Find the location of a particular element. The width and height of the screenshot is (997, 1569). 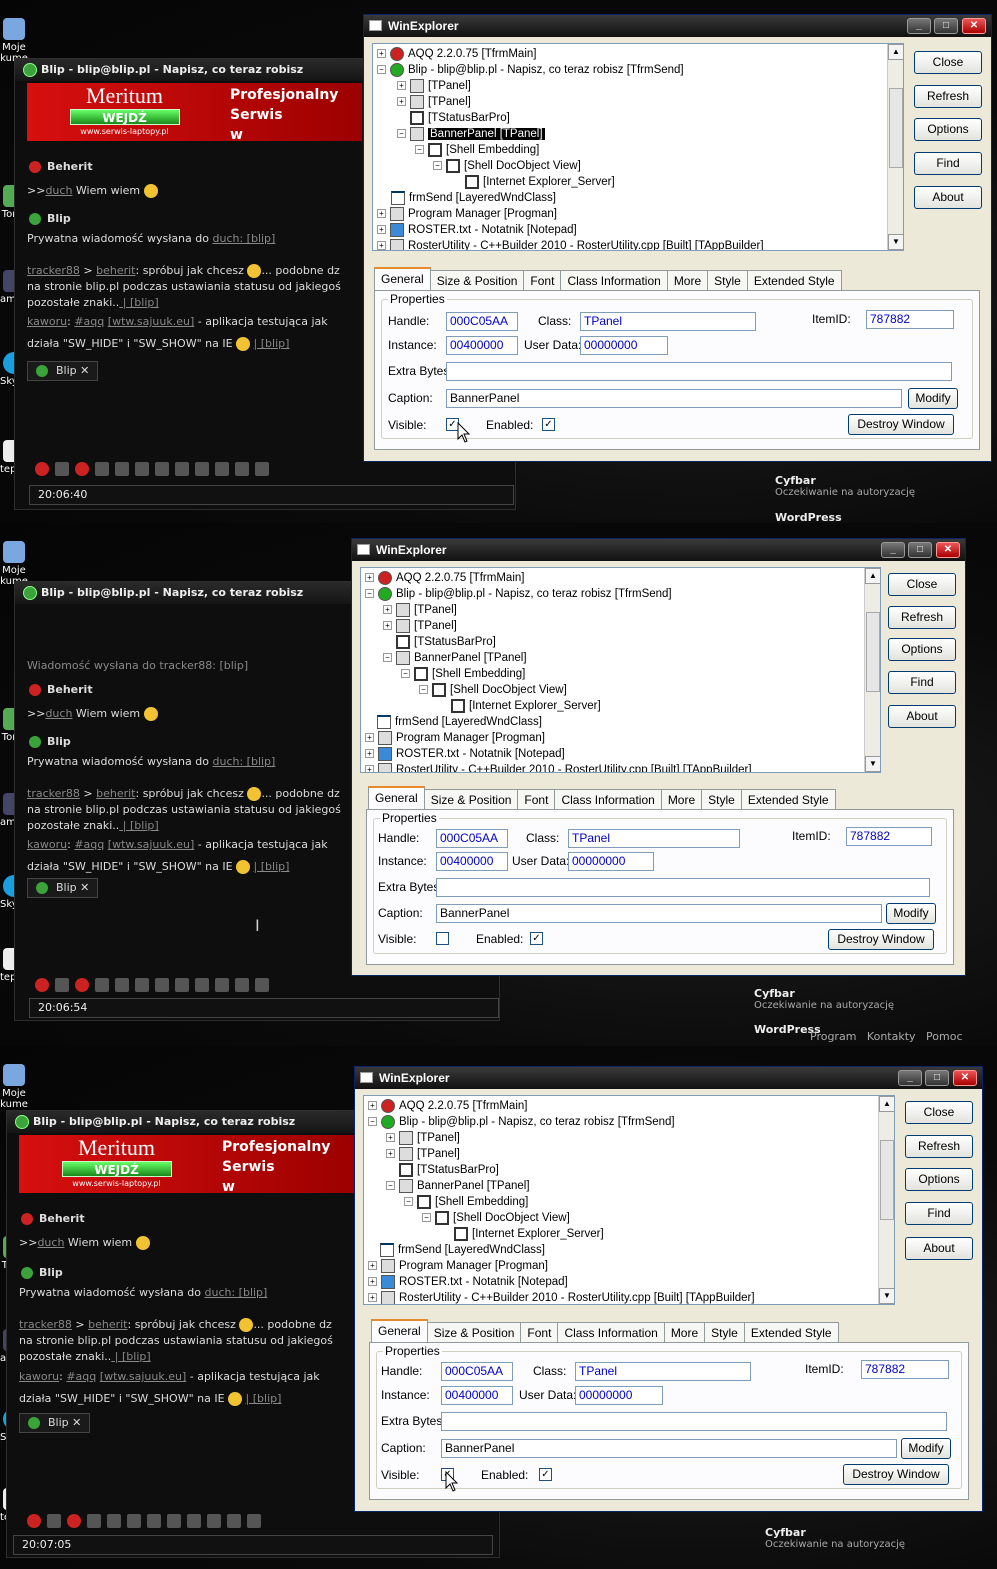

destroy-window-button: Destroy Window is located at coordinates (896, 1474).